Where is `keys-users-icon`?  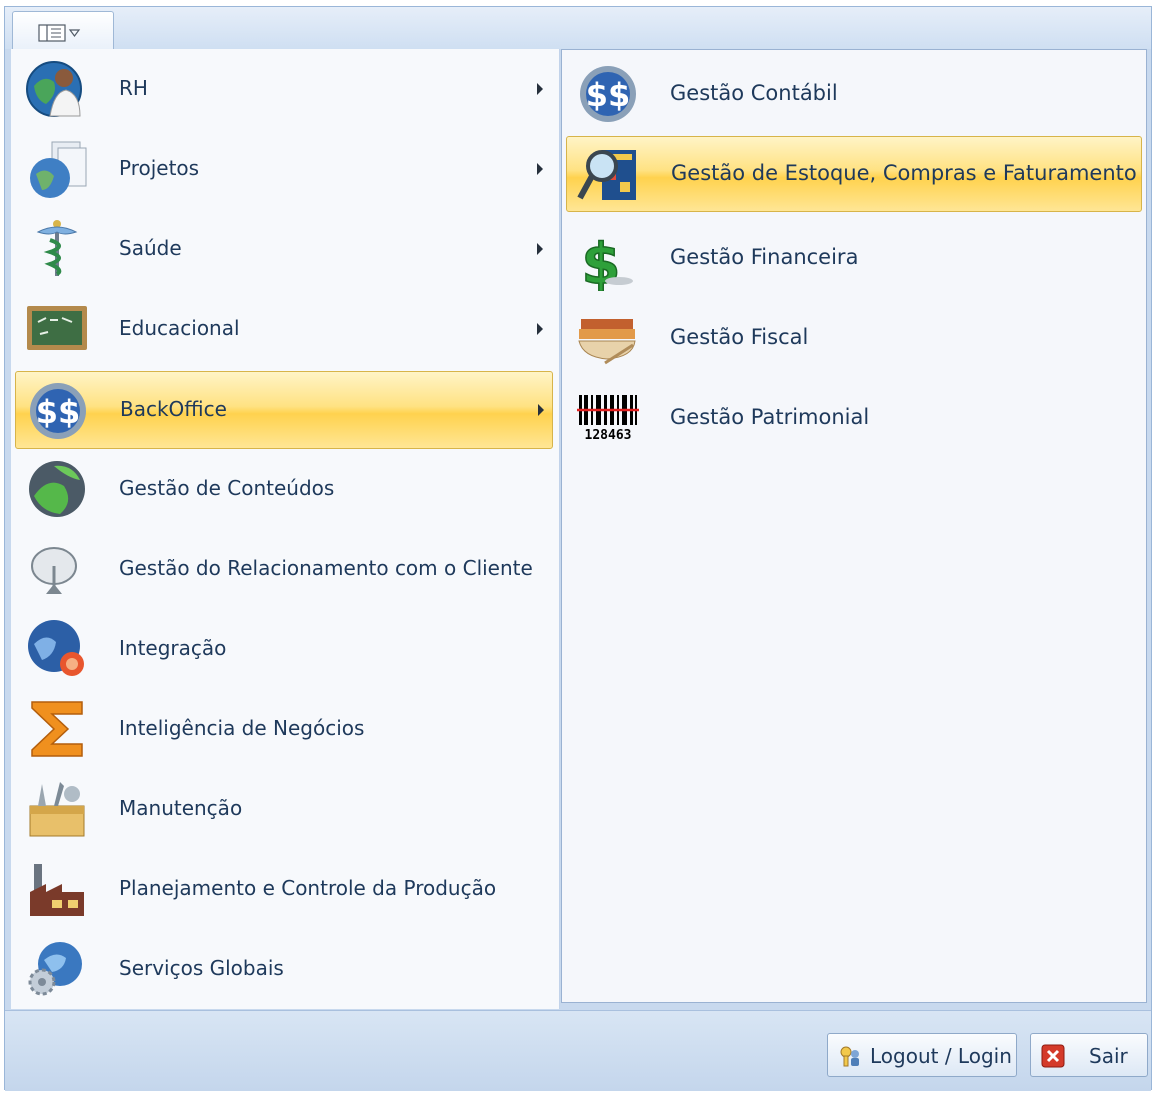
keys-users-icon is located at coordinates (850, 1056).